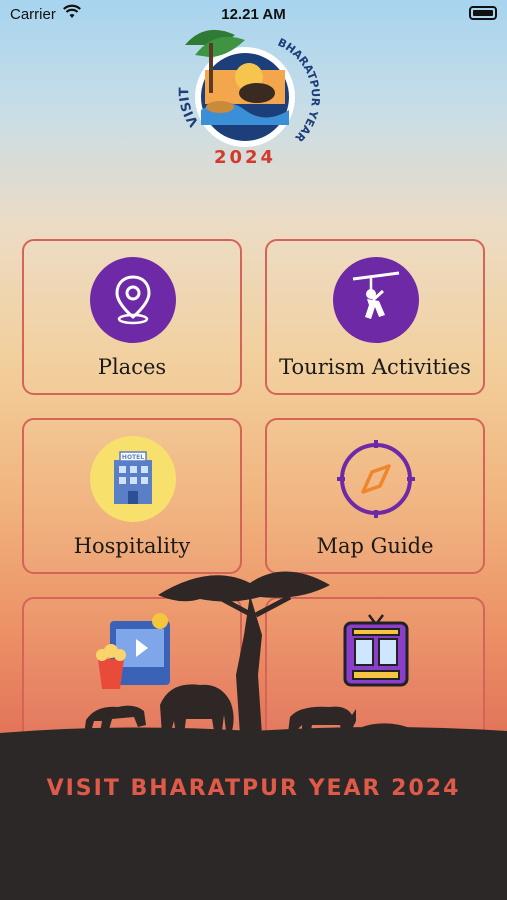  What do you see at coordinates (376, 300) in the screenshot?
I see `zipline-icon` at bounding box center [376, 300].